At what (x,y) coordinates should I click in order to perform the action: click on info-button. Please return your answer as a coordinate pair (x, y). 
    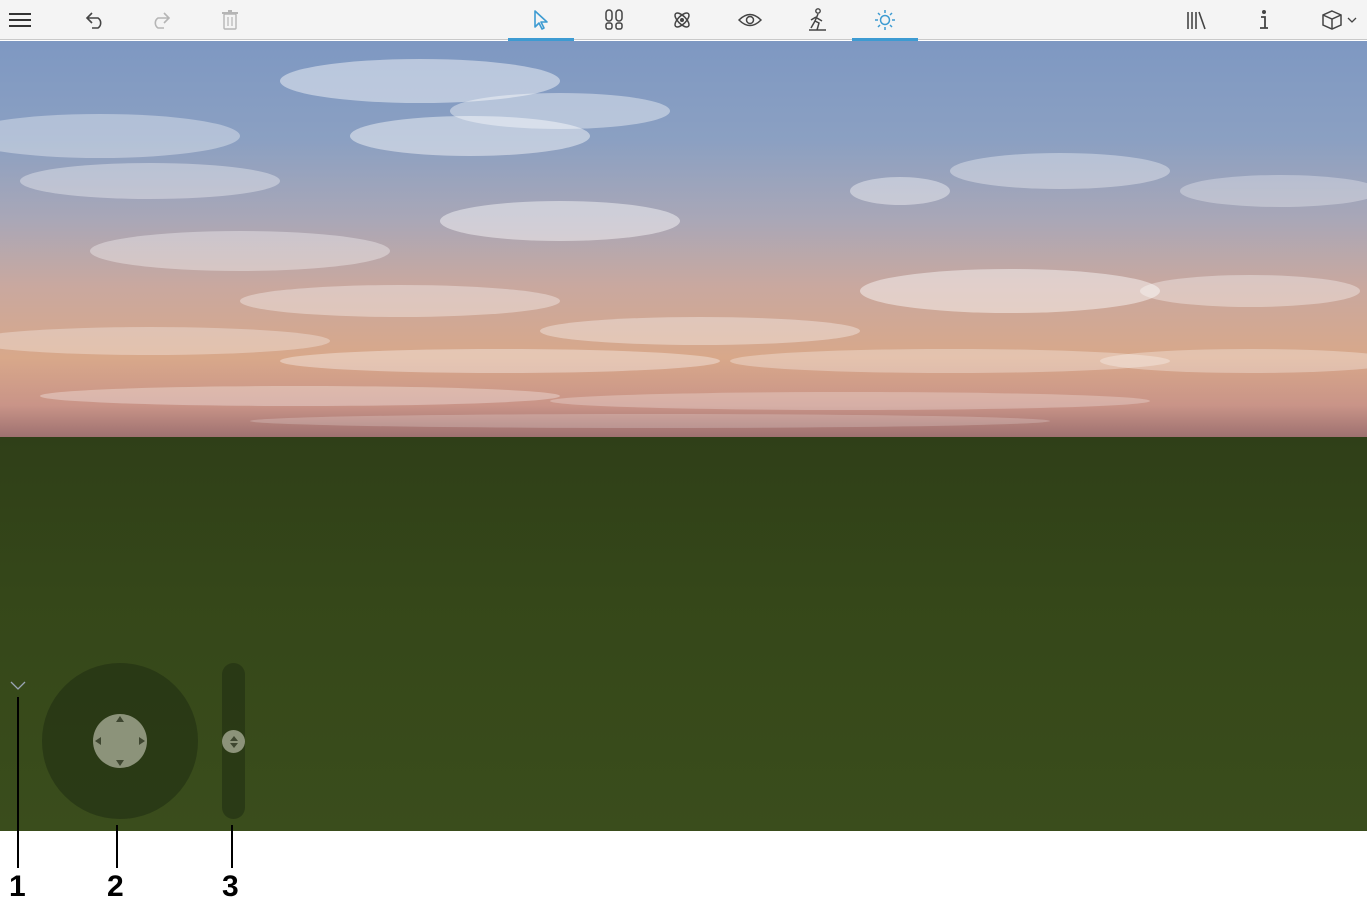
    Looking at the image, I should click on (1264, 20).